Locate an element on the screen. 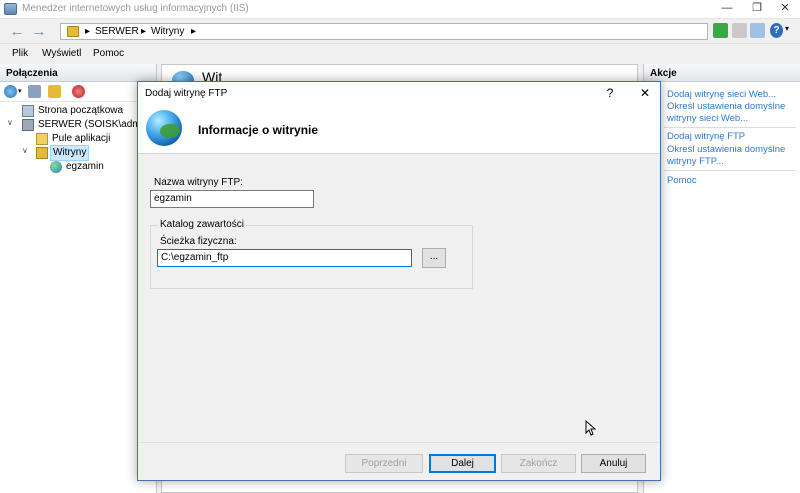 Image resolution: width=800 pixels, height=493 pixels. help-icon: ? is located at coordinates (776, 30).